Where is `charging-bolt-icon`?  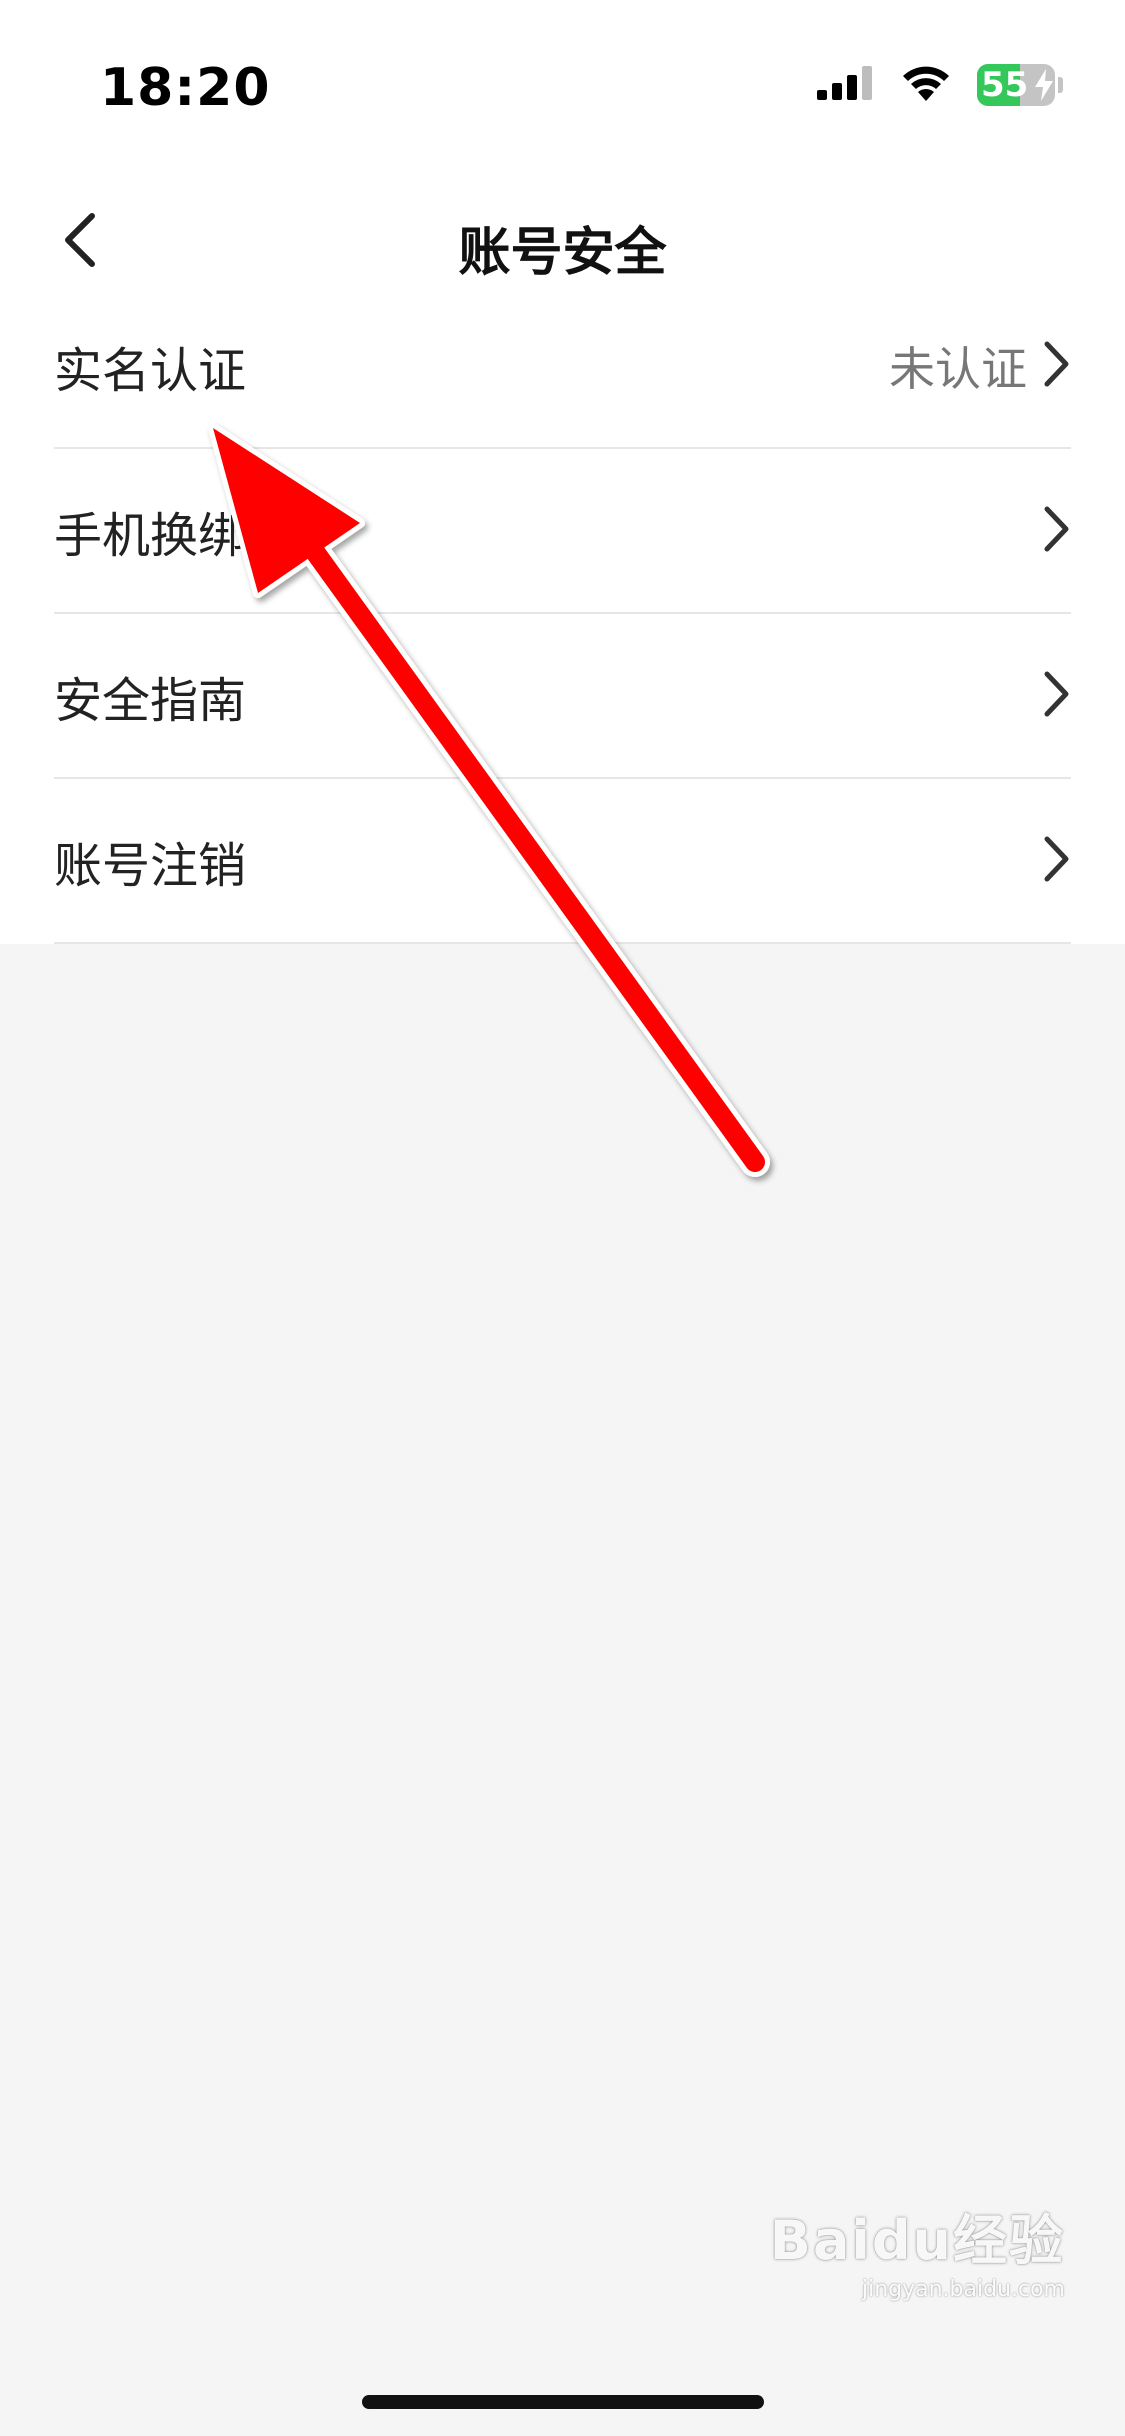 charging-bolt-icon is located at coordinates (1044, 87).